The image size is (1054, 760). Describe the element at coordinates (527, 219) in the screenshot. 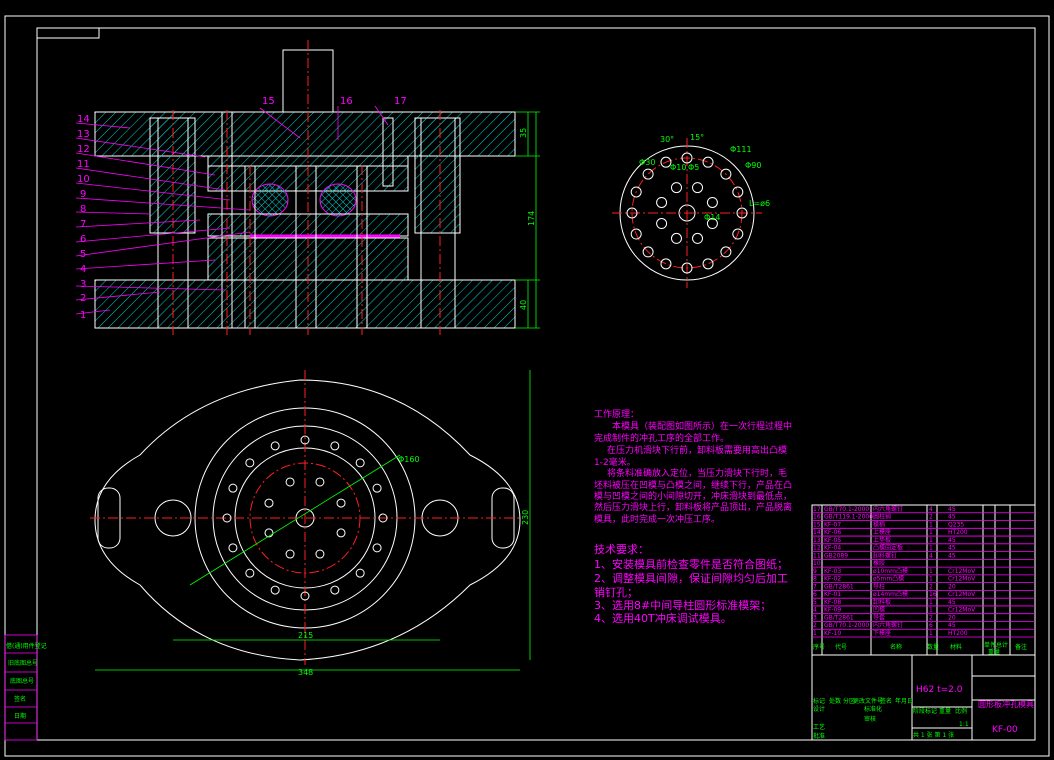

I see `section-dimensions: 35 174 40` at that location.